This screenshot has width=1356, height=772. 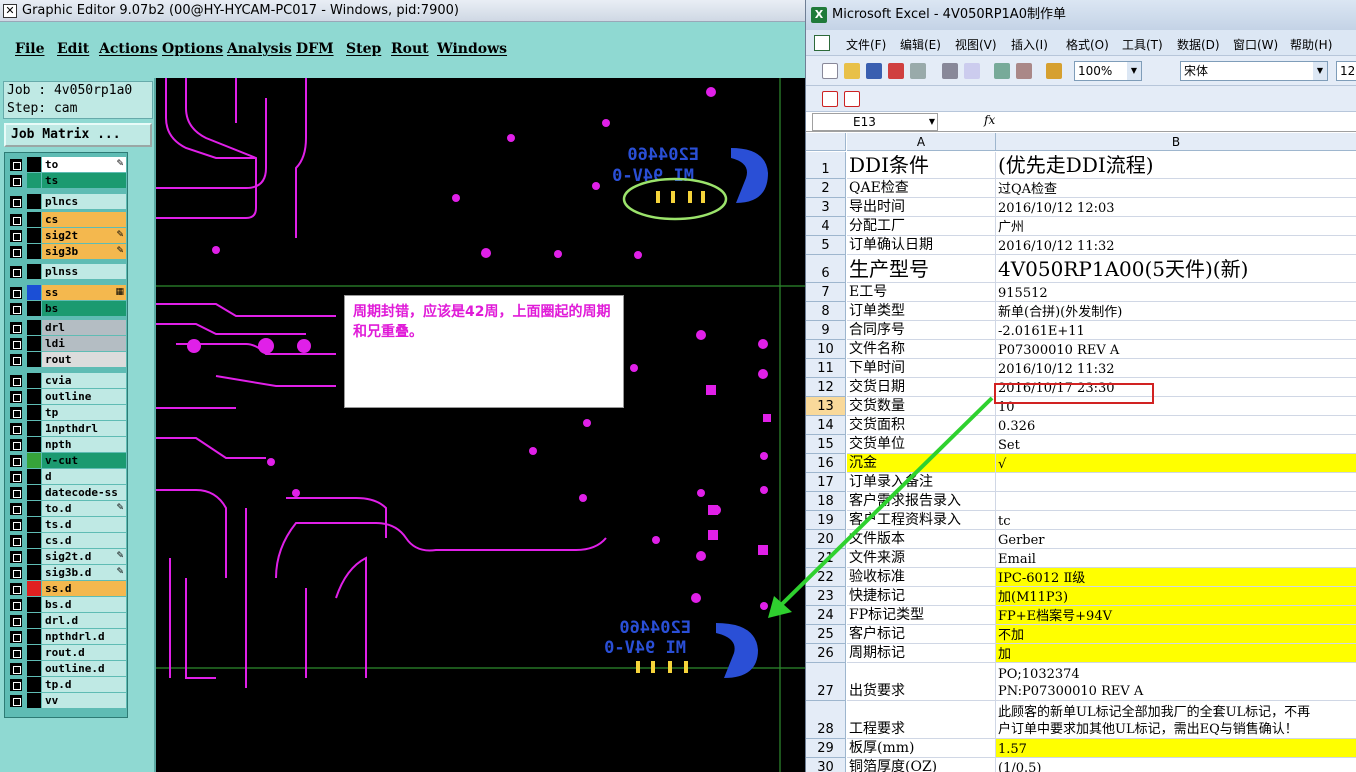 What do you see at coordinates (885, 503) in the screenshot?
I see `annotation-arrow` at bounding box center [885, 503].